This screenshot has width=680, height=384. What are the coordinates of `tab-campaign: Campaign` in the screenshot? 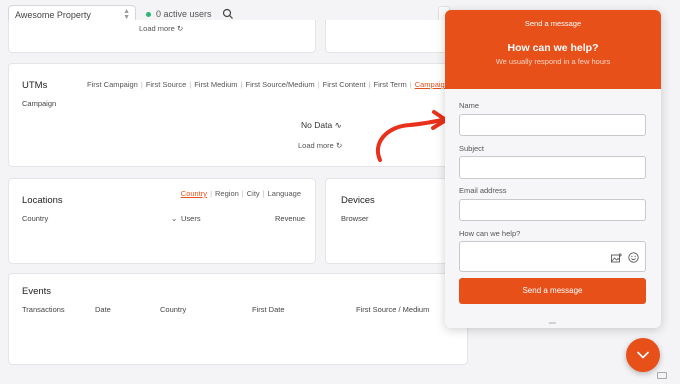 It's located at (432, 84).